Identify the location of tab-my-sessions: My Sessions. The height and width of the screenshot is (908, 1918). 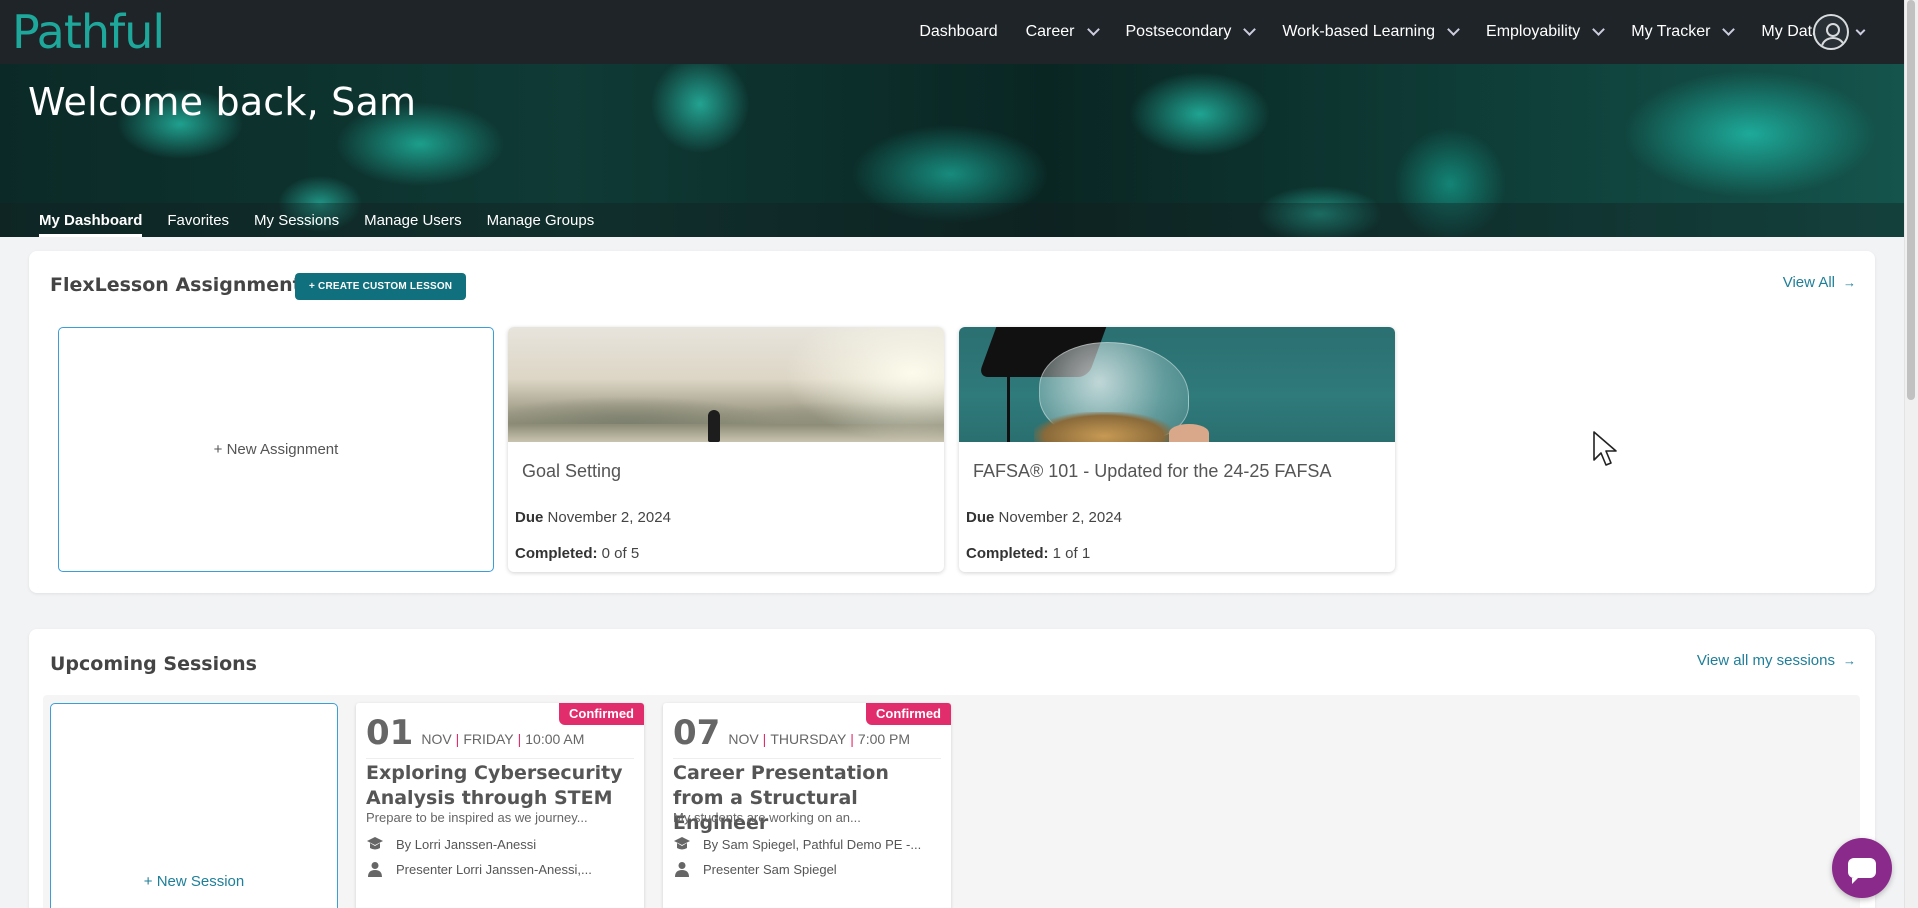
(296, 220).